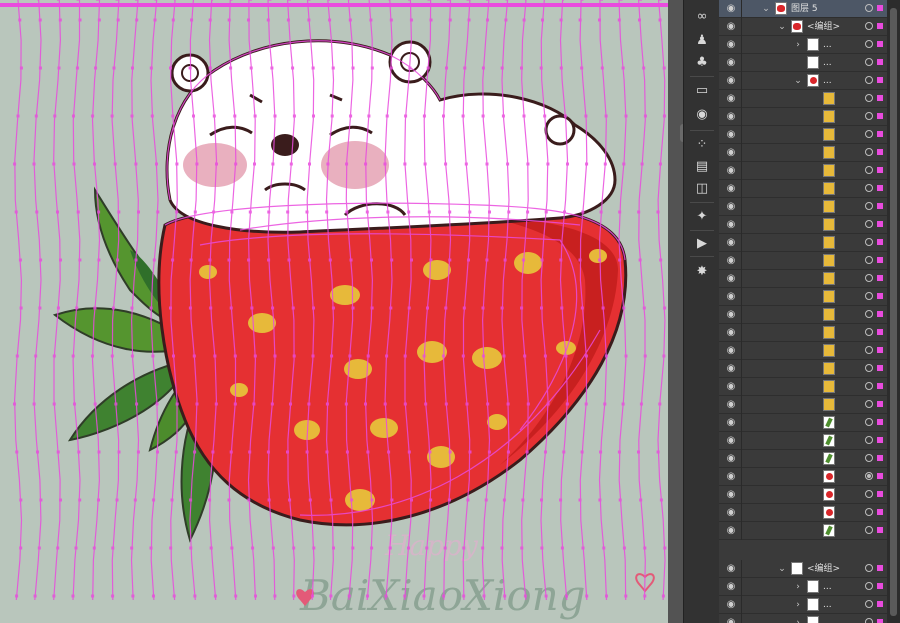  What do you see at coordinates (702, 115) in the screenshot?
I see `sun-icon: ◉` at bounding box center [702, 115].